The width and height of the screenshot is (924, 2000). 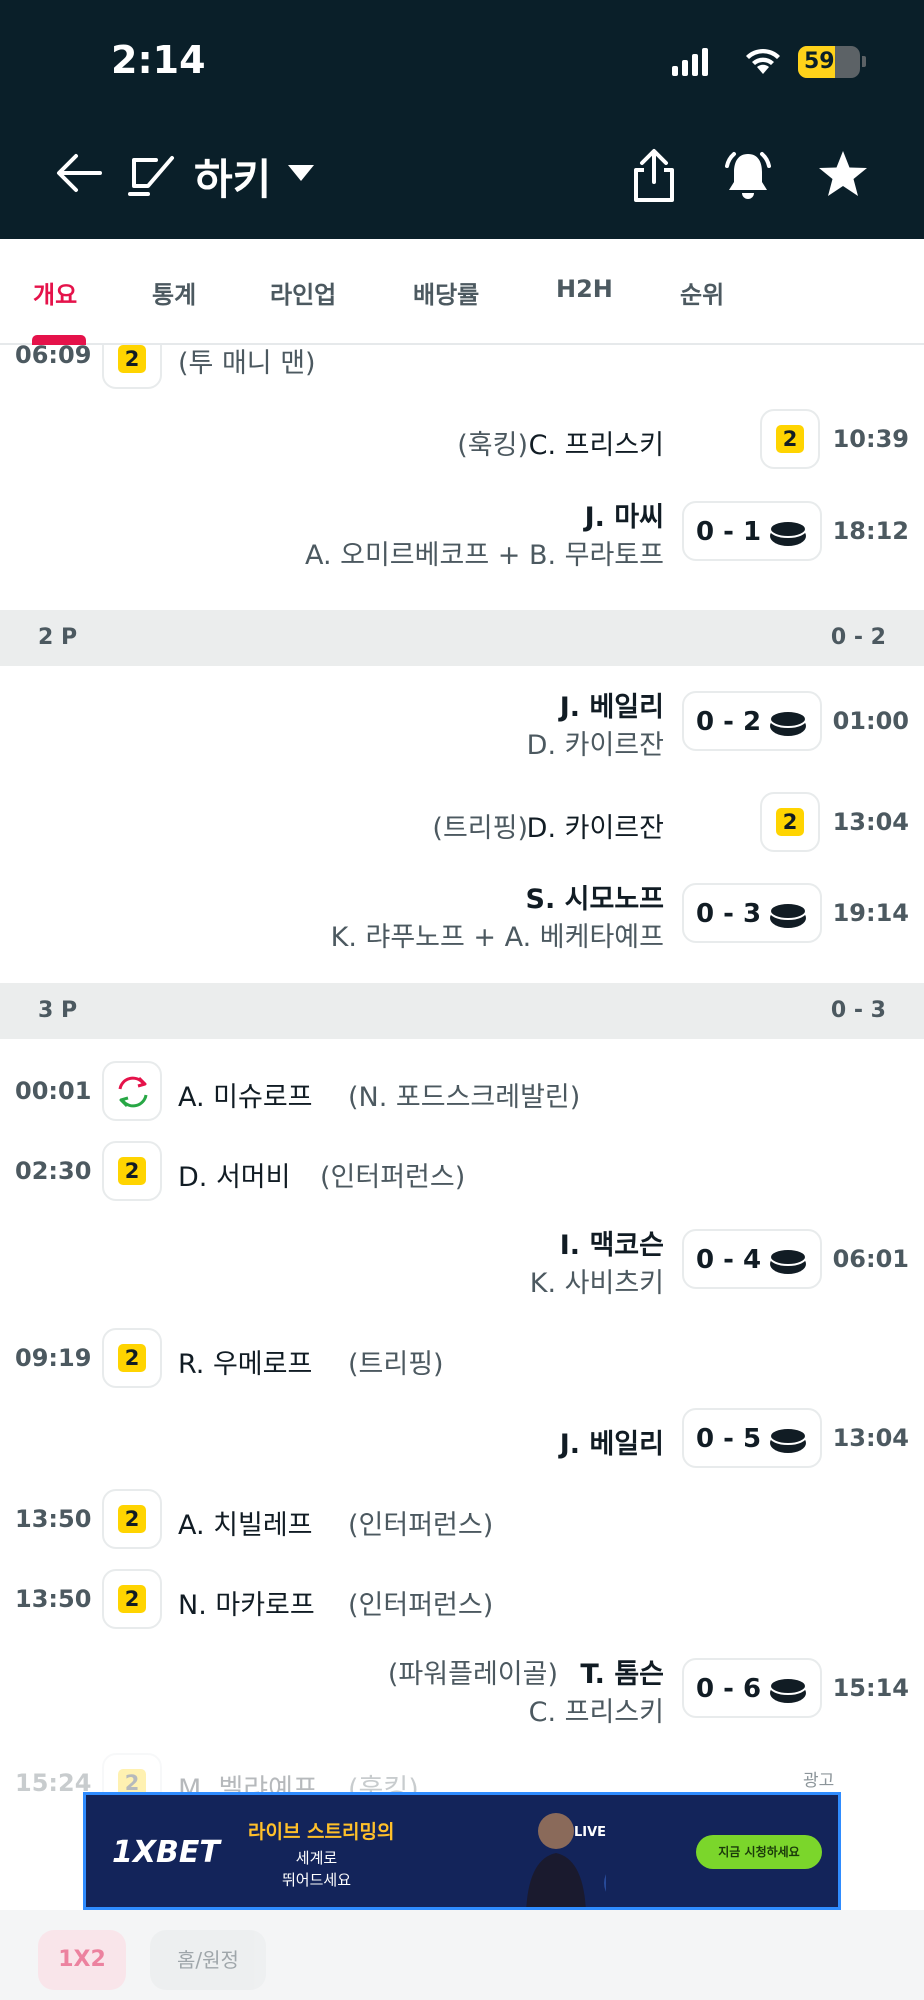 I want to click on goal-scorer: S. 시모노프, so click(x=594, y=899).